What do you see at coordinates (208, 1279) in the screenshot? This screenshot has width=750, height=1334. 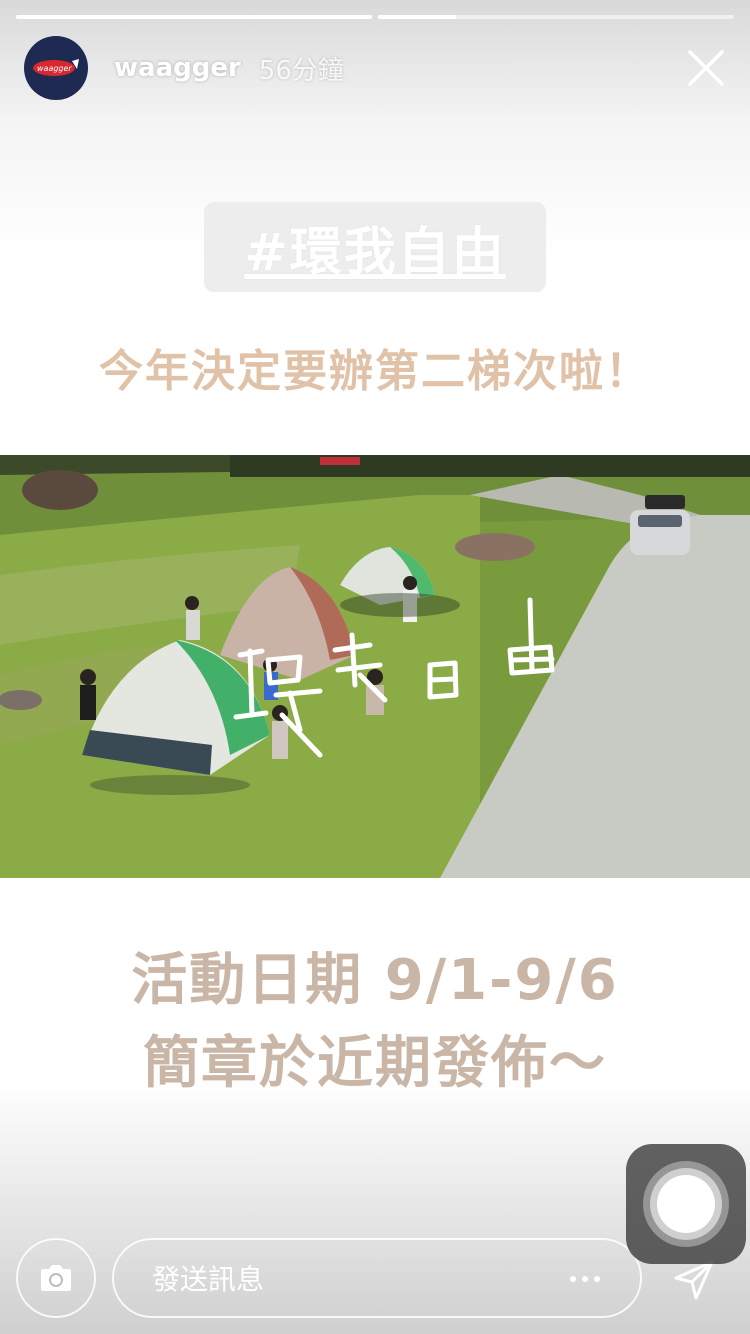 I see `message-placeholder: 發送訊息` at bounding box center [208, 1279].